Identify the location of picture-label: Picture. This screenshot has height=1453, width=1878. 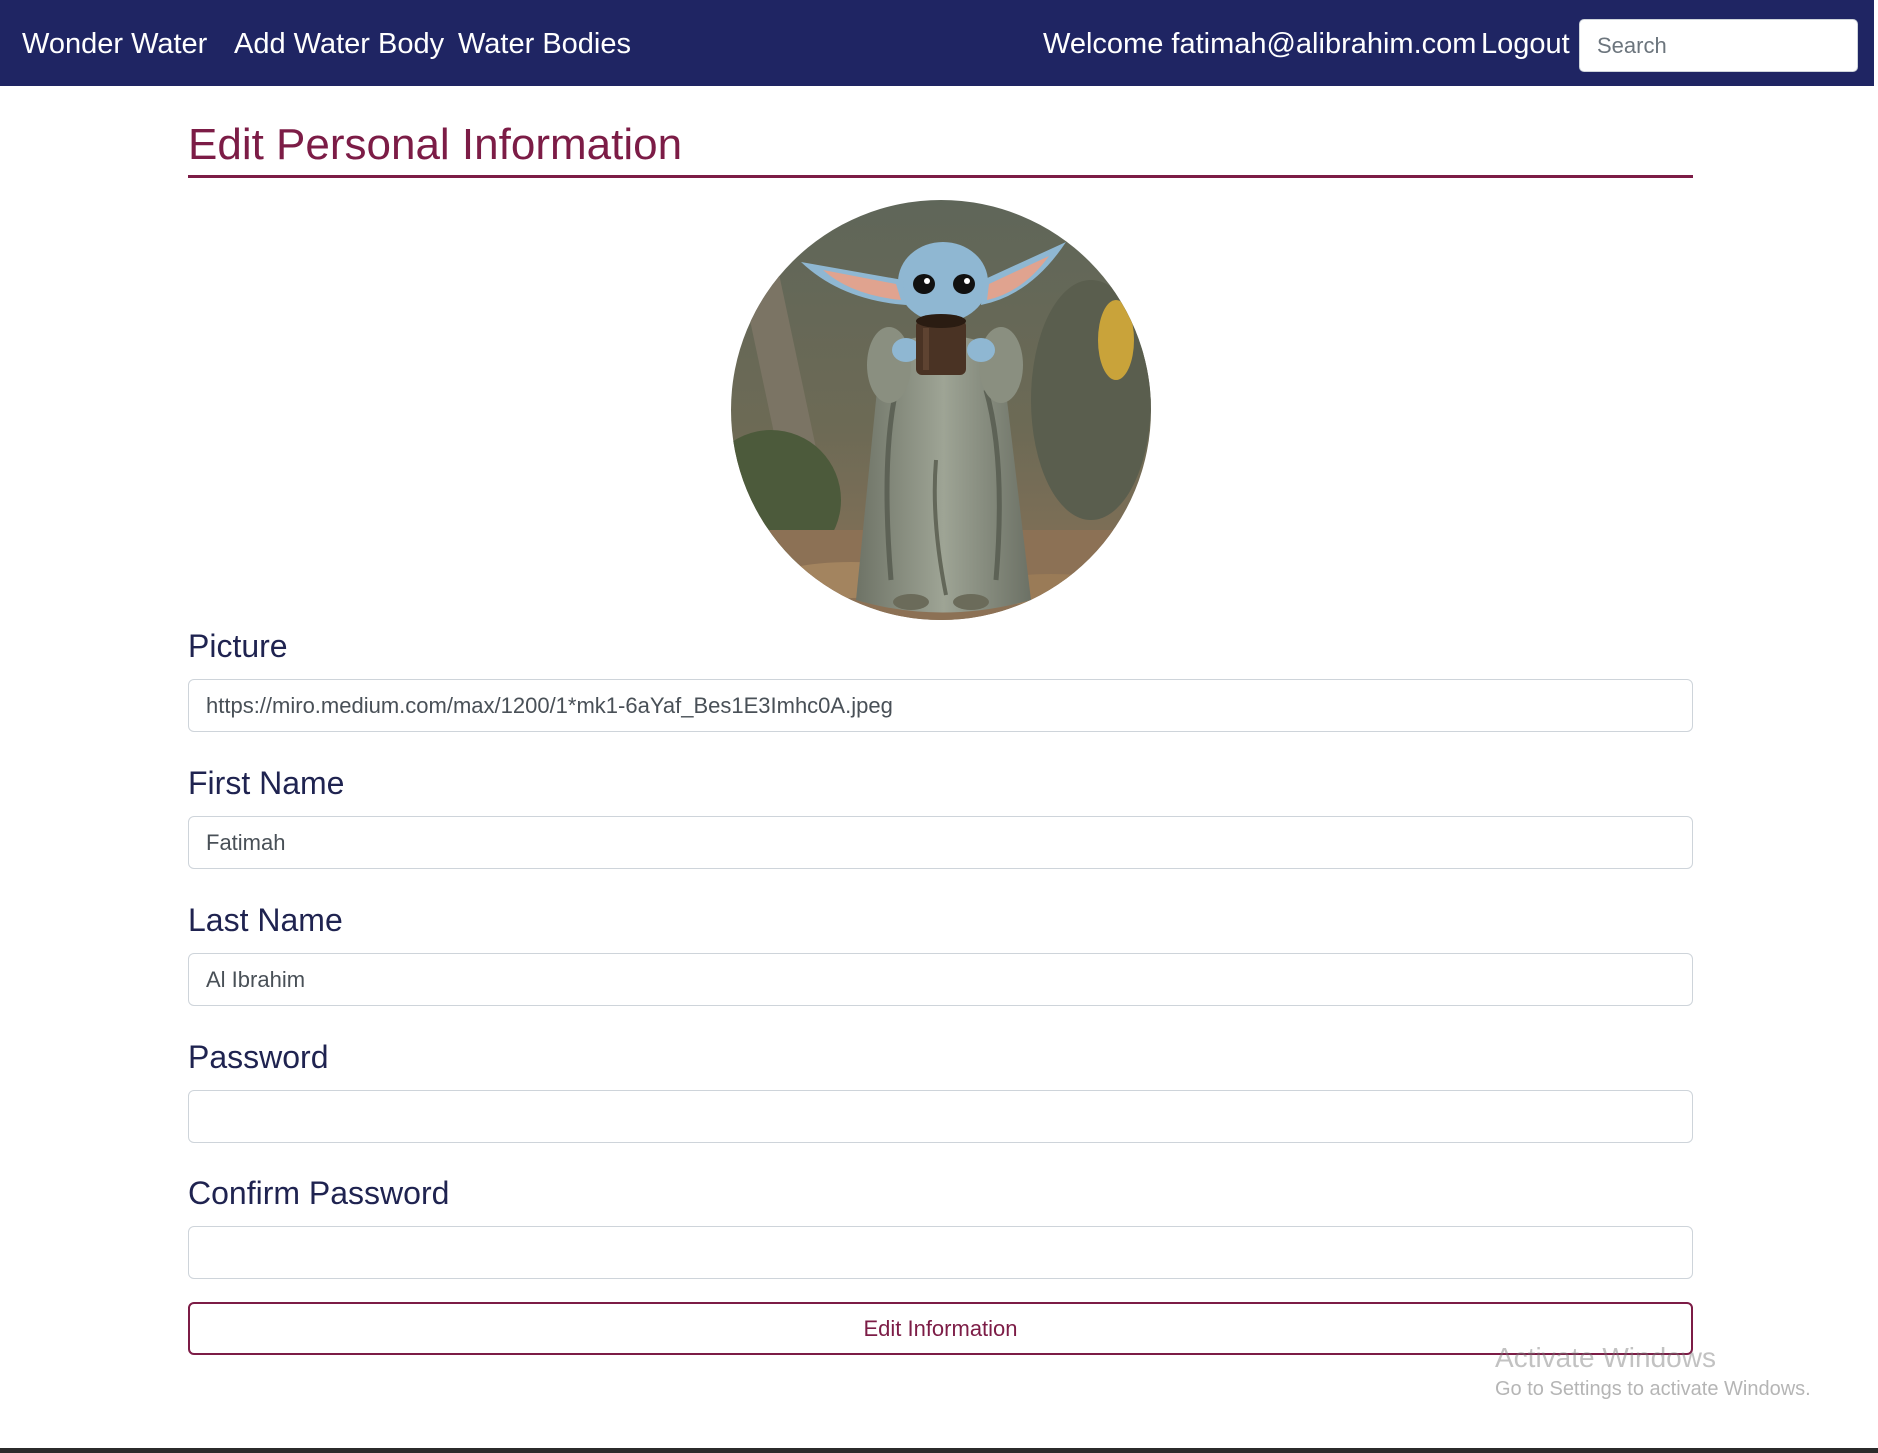
(238, 646).